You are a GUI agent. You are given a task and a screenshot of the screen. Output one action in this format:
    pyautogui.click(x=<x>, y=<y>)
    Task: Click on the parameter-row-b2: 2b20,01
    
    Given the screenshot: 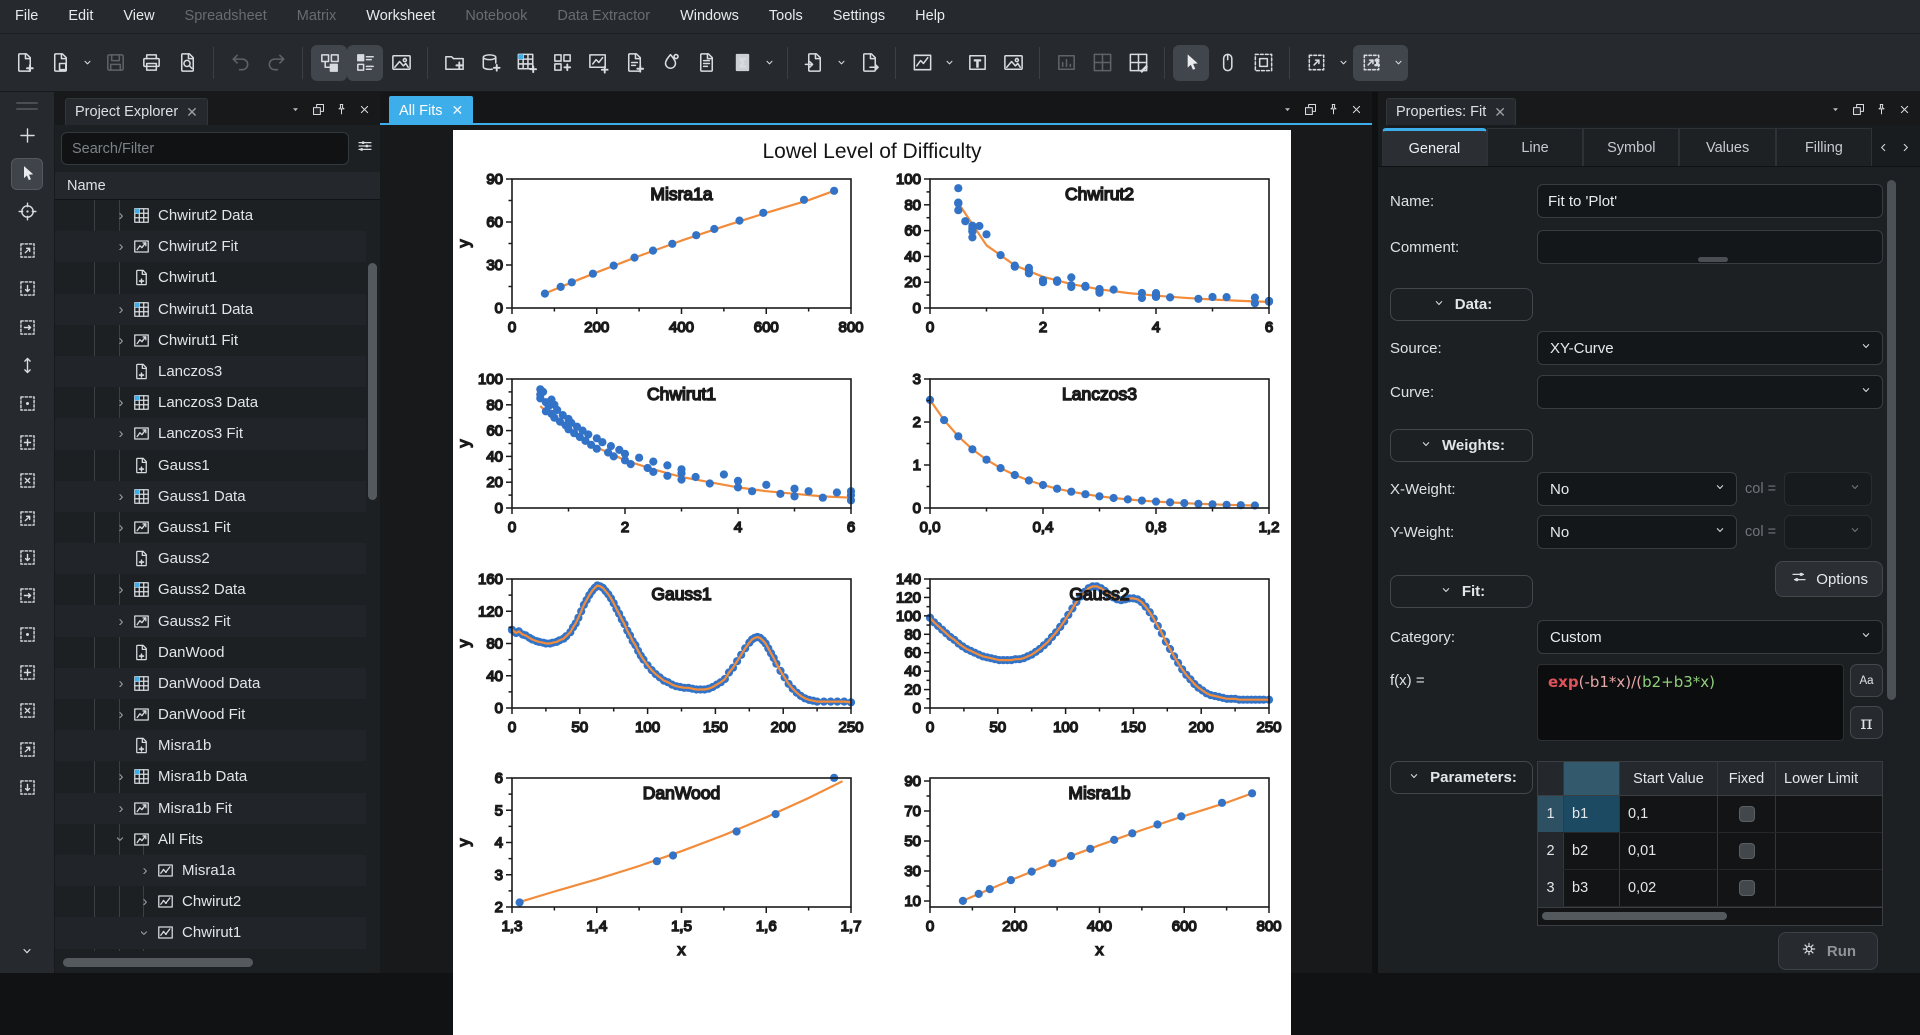 What is the action you would take?
    pyautogui.click(x=1710, y=851)
    